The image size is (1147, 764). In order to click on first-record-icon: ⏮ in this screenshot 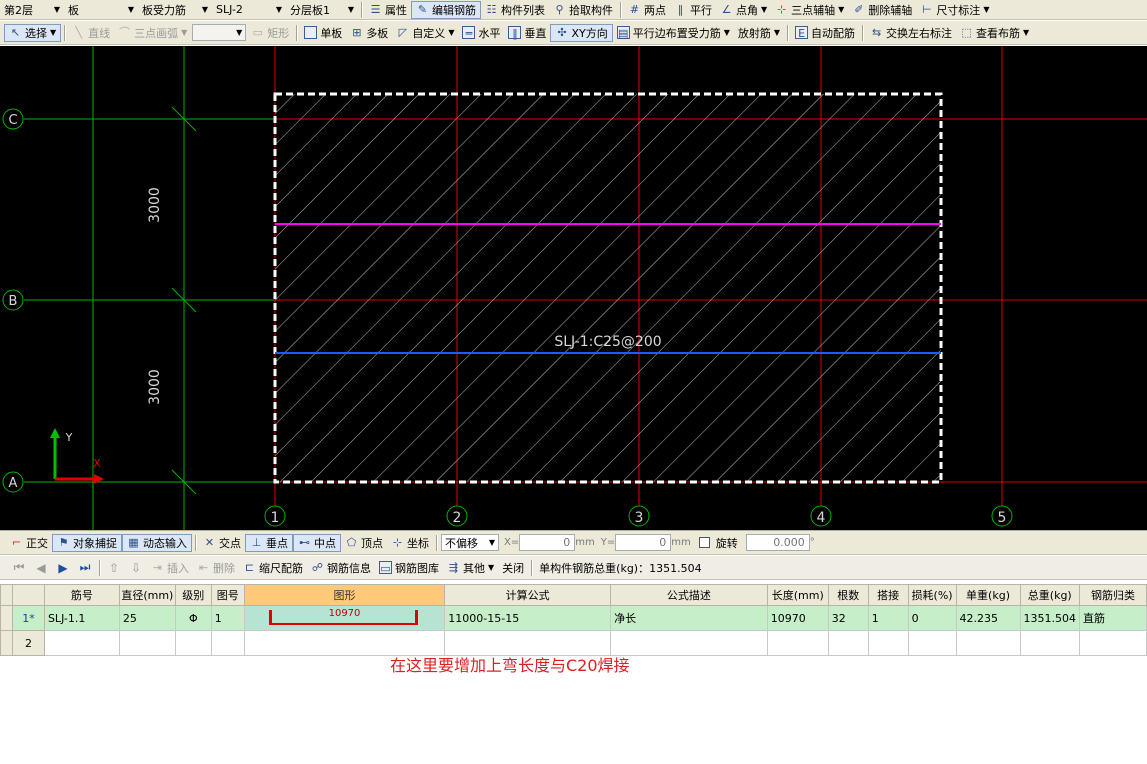, I will do `click(19, 567)`.